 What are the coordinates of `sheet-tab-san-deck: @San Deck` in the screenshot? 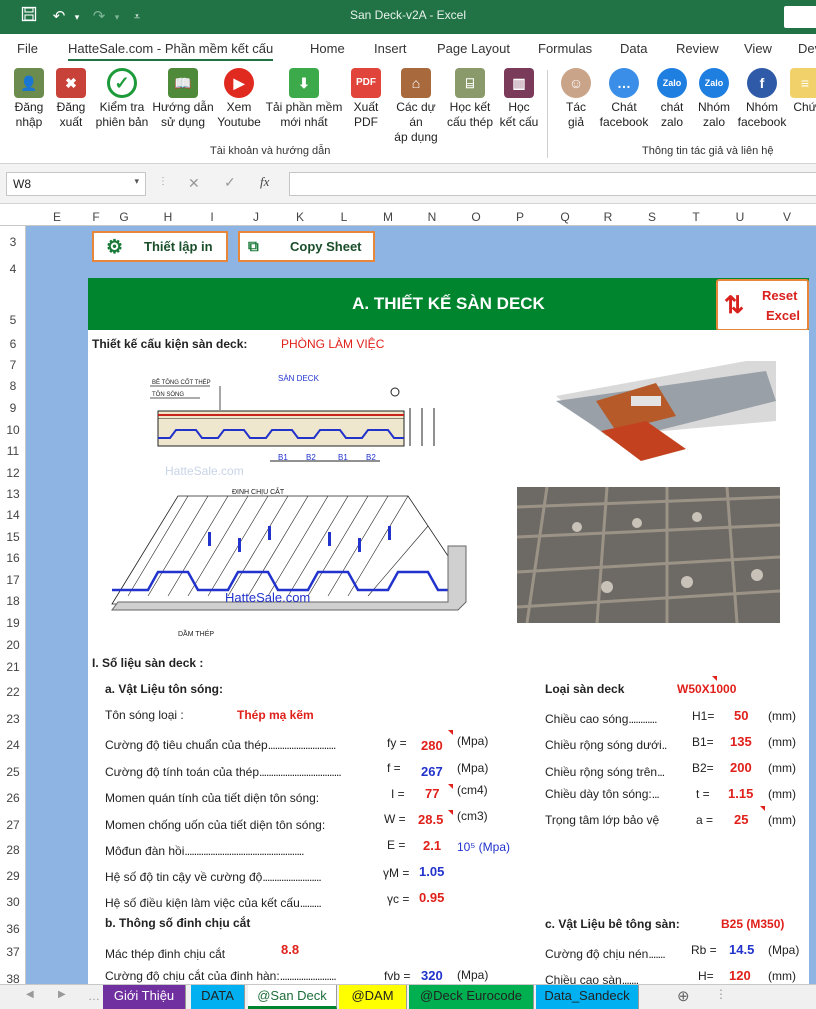 It's located at (292, 997).